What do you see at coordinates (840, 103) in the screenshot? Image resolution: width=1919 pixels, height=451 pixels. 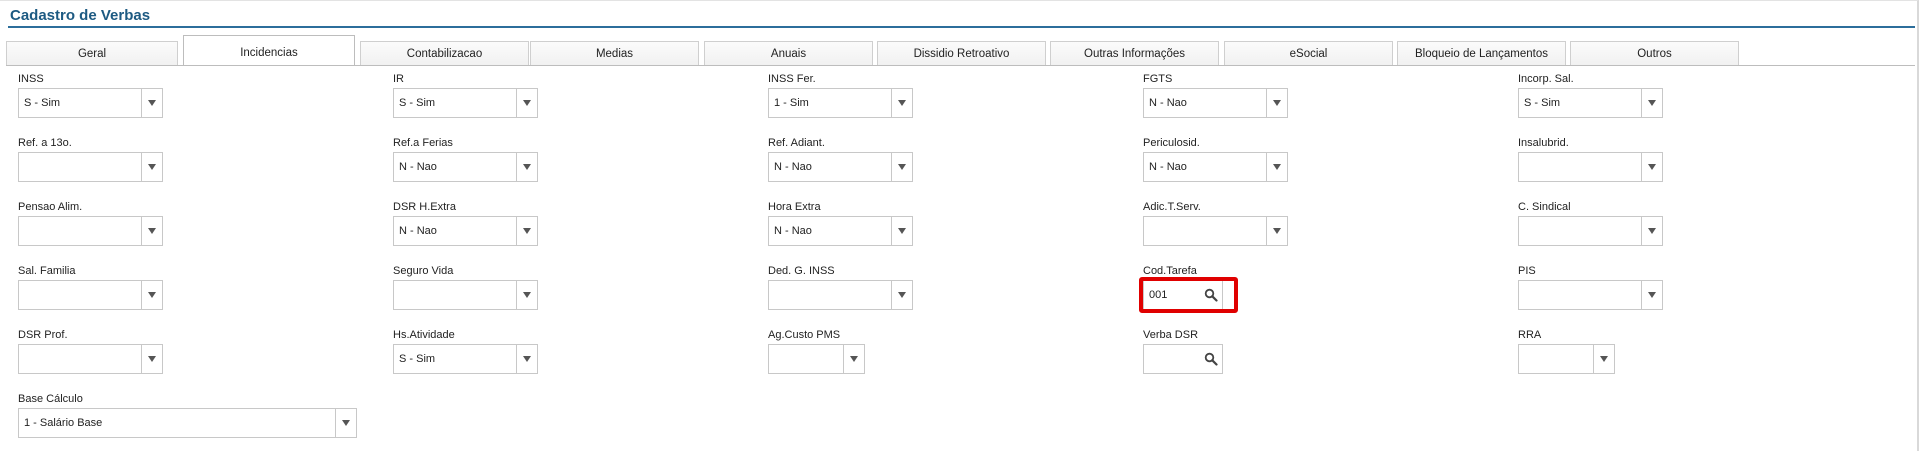 I see `inss-fer-select: 1 - Sim` at bounding box center [840, 103].